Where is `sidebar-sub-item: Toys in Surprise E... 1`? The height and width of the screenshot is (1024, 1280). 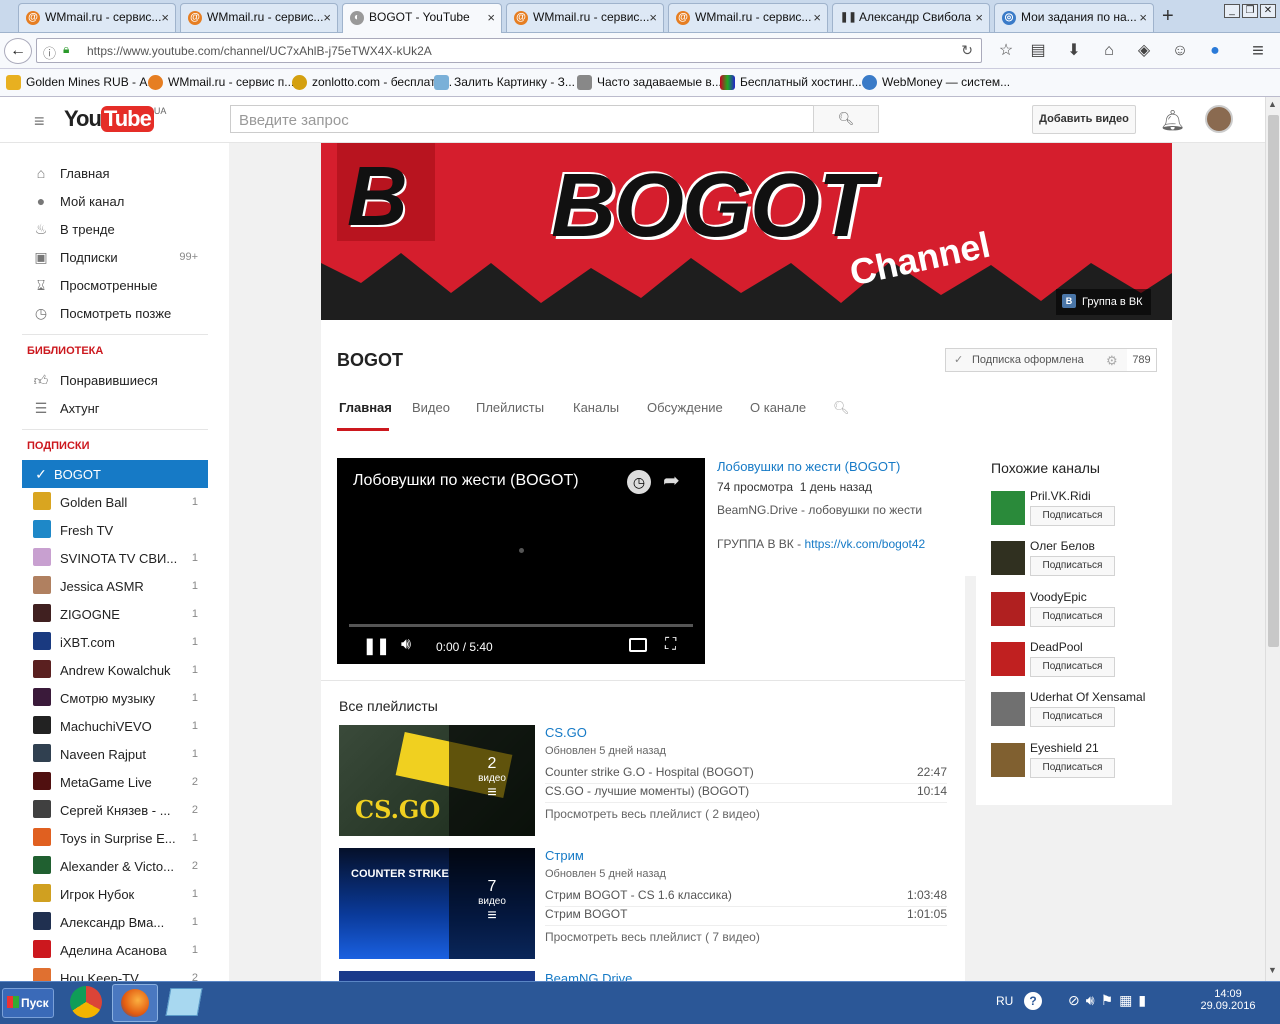 sidebar-sub-item: Toys in Surprise E... 1 is located at coordinates (115, 838).